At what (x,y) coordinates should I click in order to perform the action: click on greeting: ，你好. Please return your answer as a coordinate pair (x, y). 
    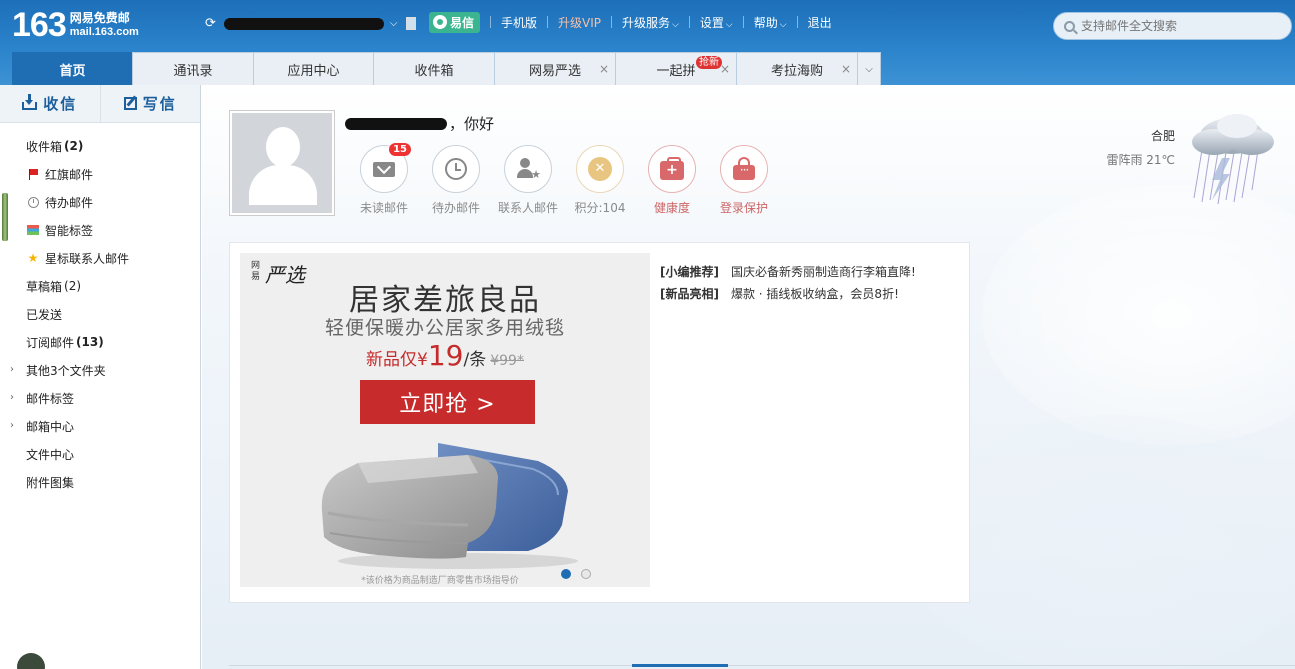
    Looking at the image, I should click on (419, 123).